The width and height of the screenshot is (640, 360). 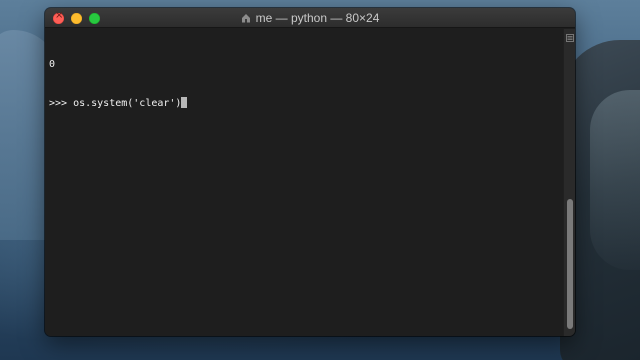 What do you see at coordinates (570, 264) in the screenshot?
I see `scrollbar-thumb` at bounding box center [570, 264].